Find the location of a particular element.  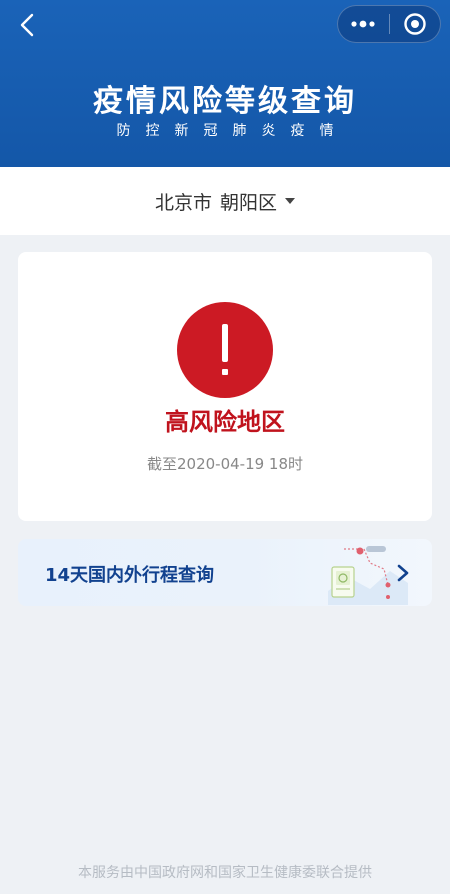

exclamation-icon is located at coordinates (225, 349).